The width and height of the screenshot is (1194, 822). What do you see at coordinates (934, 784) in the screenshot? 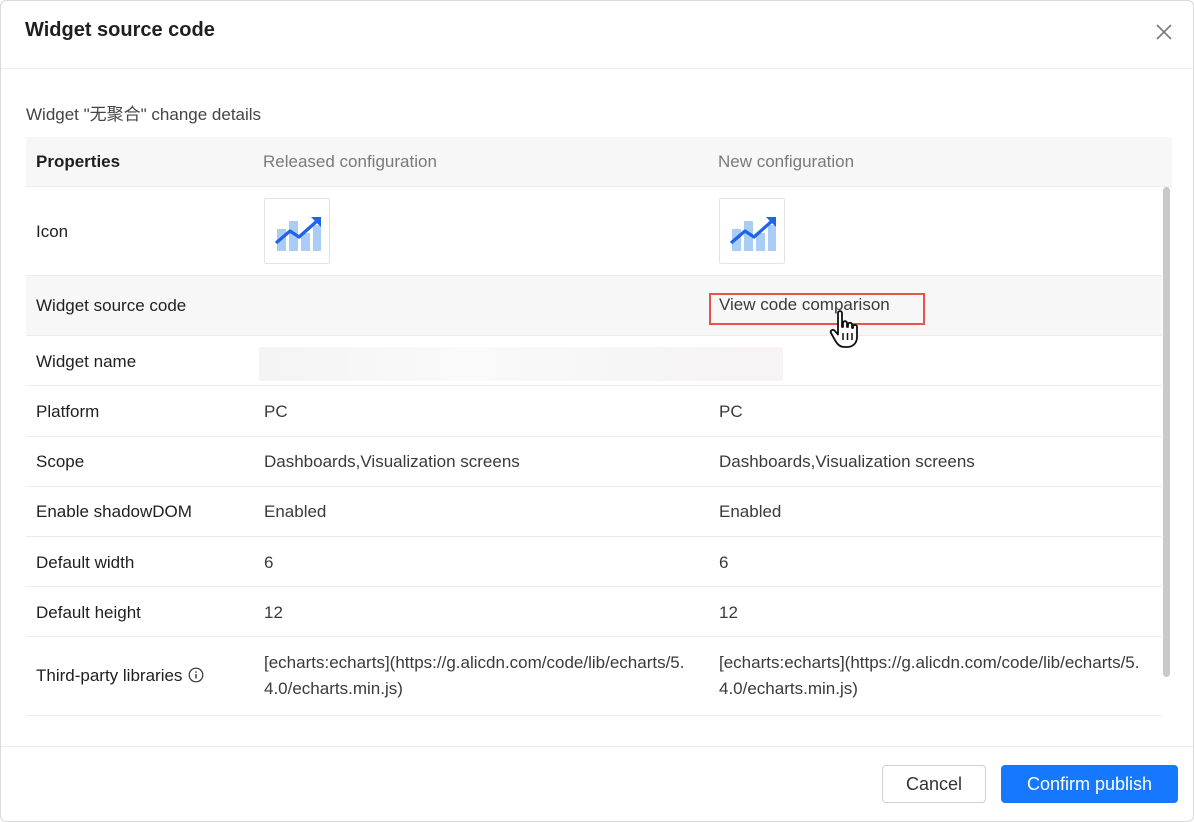
I see `cancel-button: Cancel` at bounding box center [934, 784].